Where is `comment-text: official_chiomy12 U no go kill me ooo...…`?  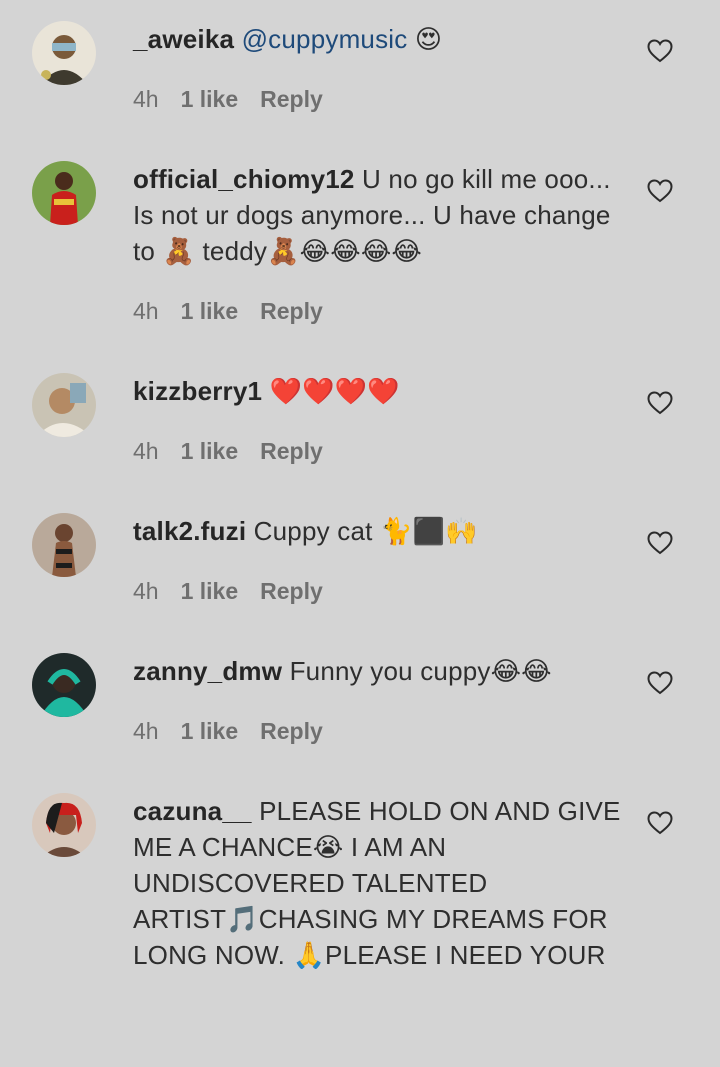 comment-text: official_chiomy12 U no go kill me ooo...… is located at coordinates (378, 215).